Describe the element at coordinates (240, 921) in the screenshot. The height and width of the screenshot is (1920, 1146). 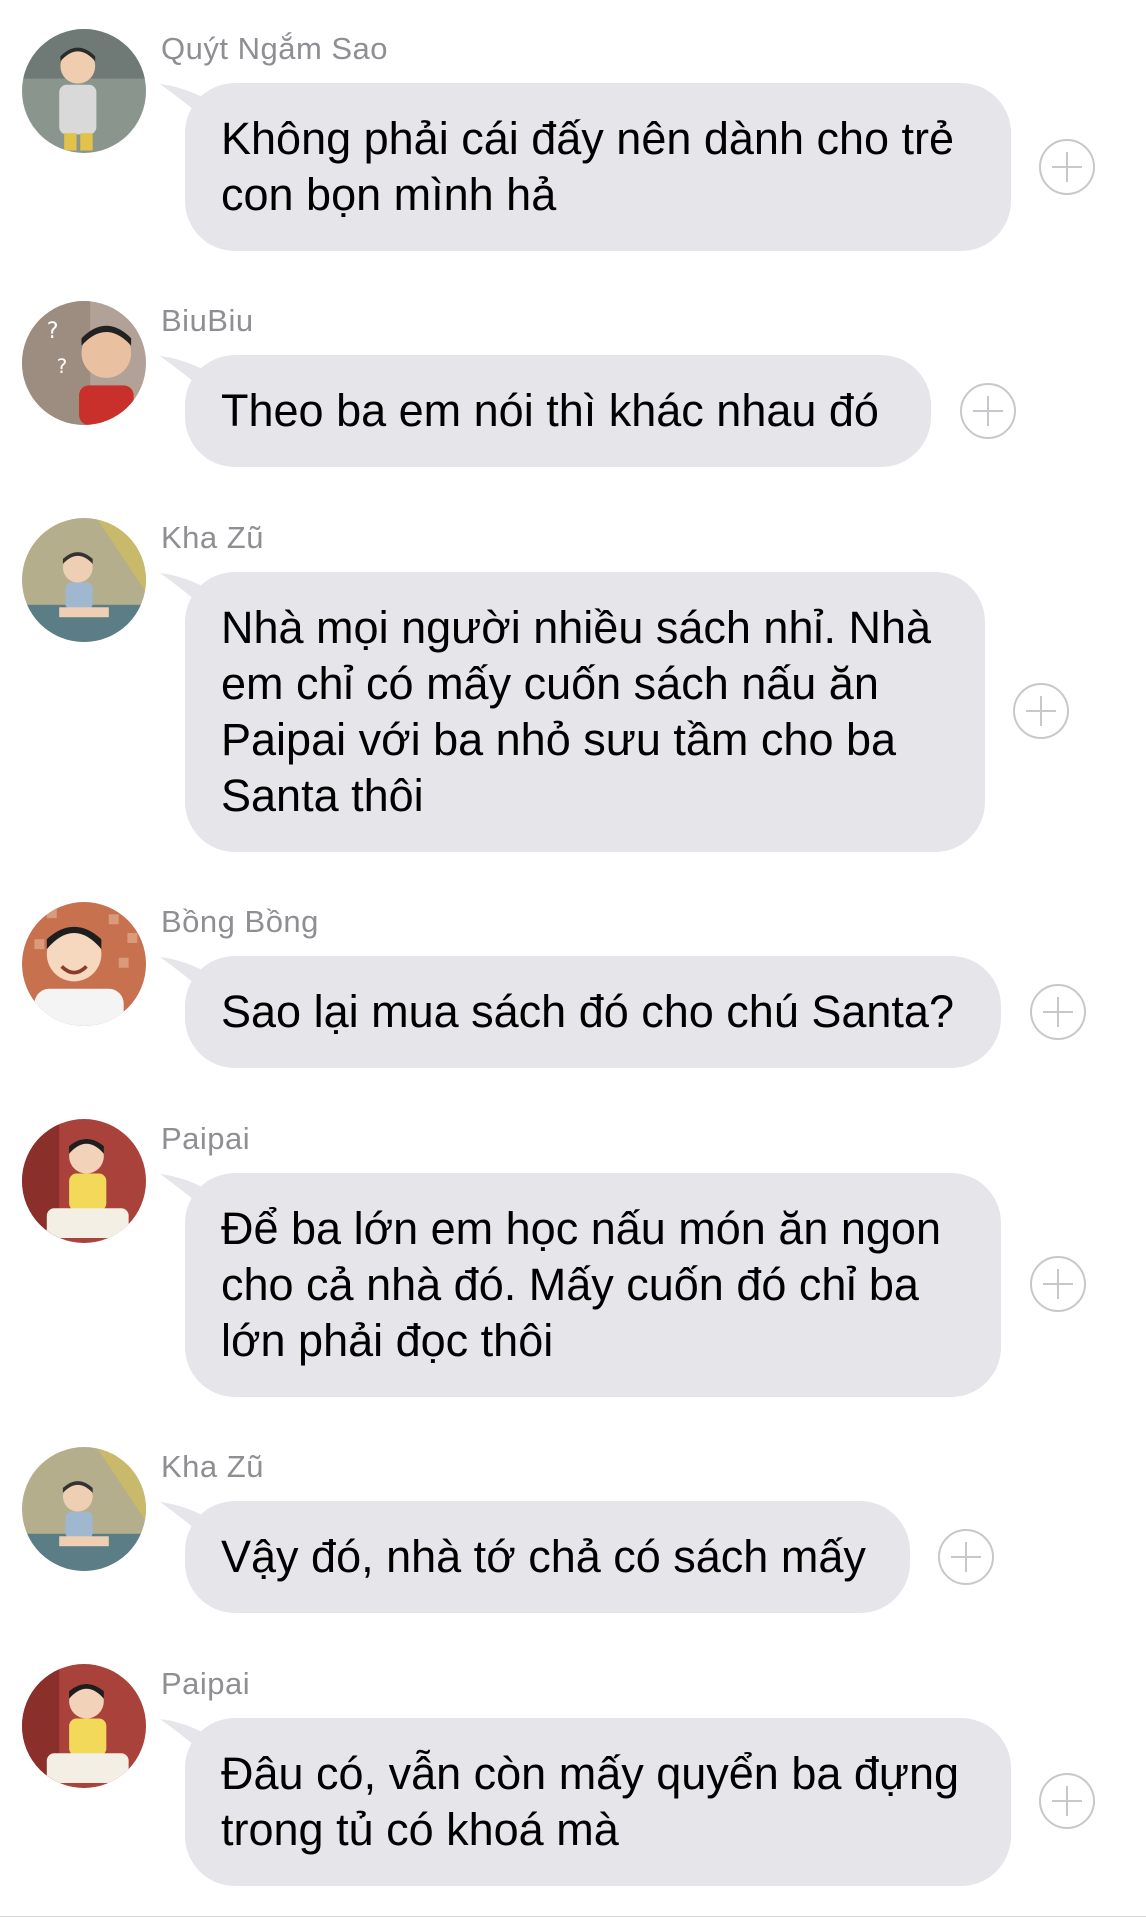
I see `sender-name: Bồng Bồng` at that location.